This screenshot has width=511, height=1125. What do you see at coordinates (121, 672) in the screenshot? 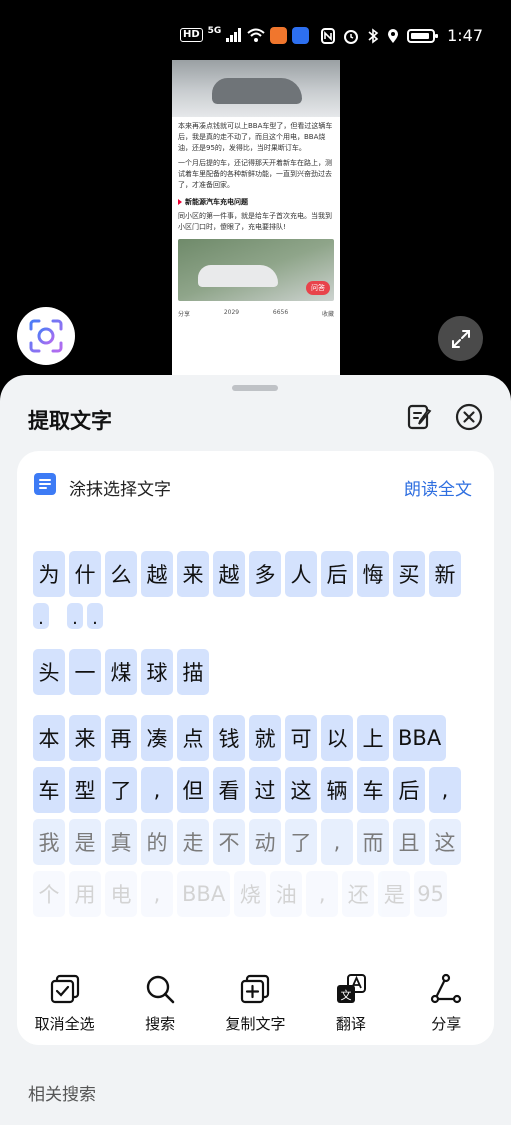
I see `text-chip: 煤` at bounding box center [121, 672].